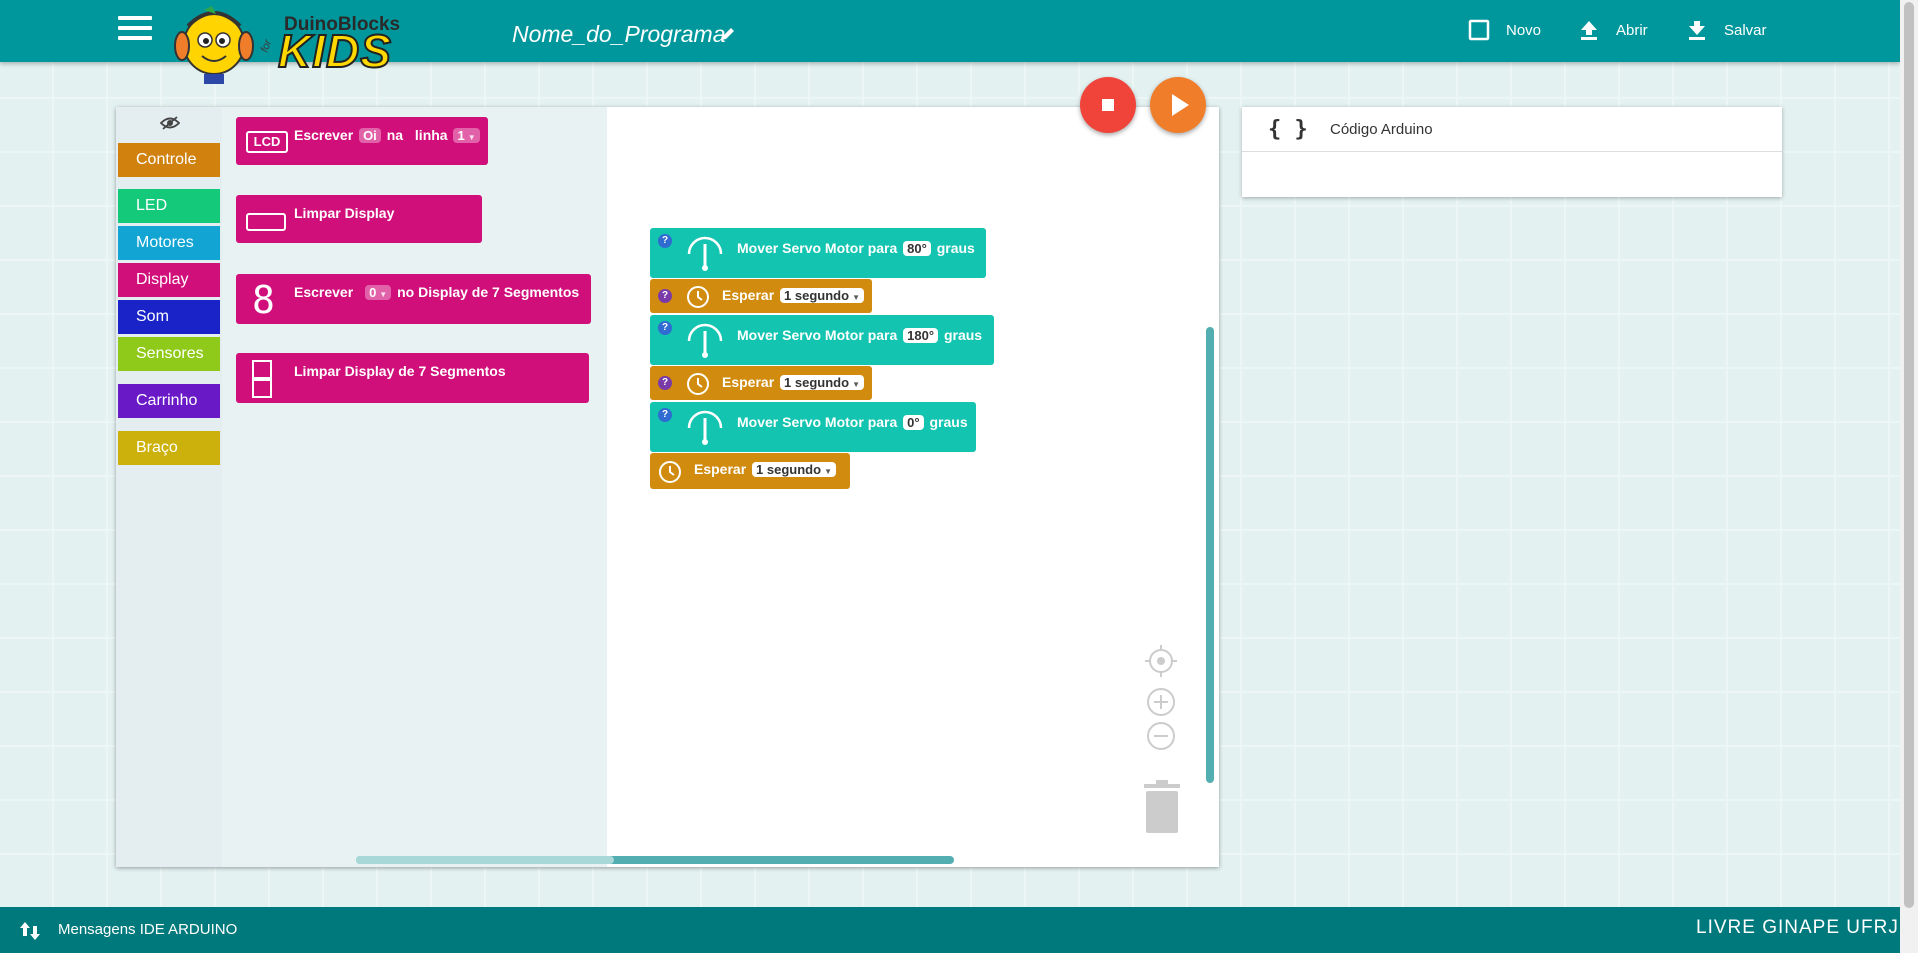 The image size is (1918, 953). Describe the element at coordinates (1479, 30) in the screenshot. I see `checkbox-icon` at that location.